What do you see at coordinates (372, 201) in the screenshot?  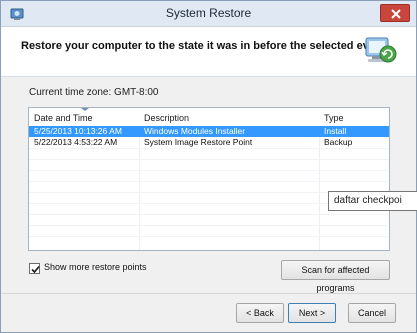 I see `tooltip: daftar checkpoi` at bounding box center [372, 201].